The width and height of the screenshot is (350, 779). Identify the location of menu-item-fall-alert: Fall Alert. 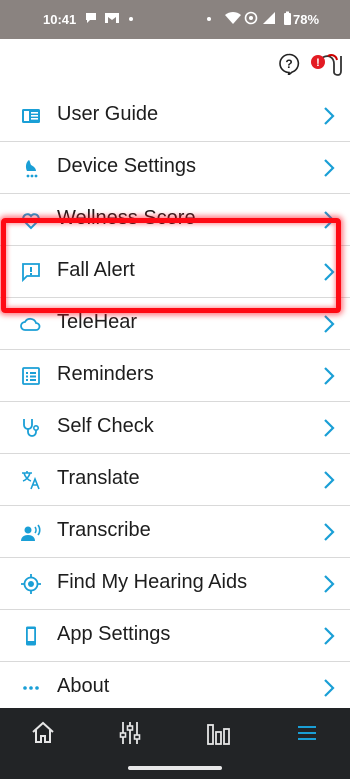
(175, 272).